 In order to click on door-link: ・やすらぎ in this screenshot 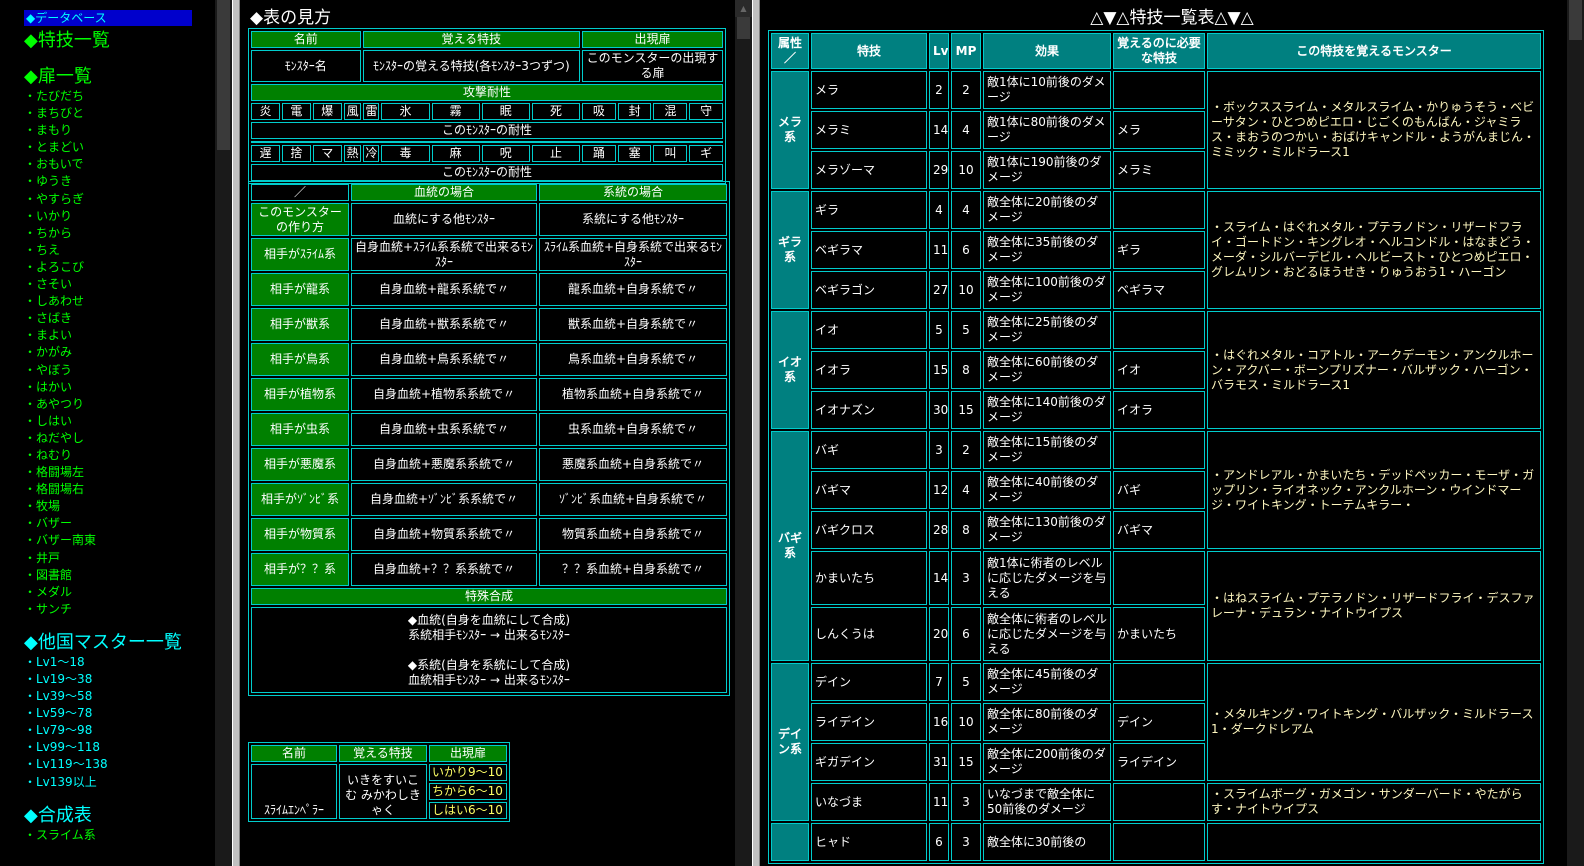, I will do `click(128, 199)`.